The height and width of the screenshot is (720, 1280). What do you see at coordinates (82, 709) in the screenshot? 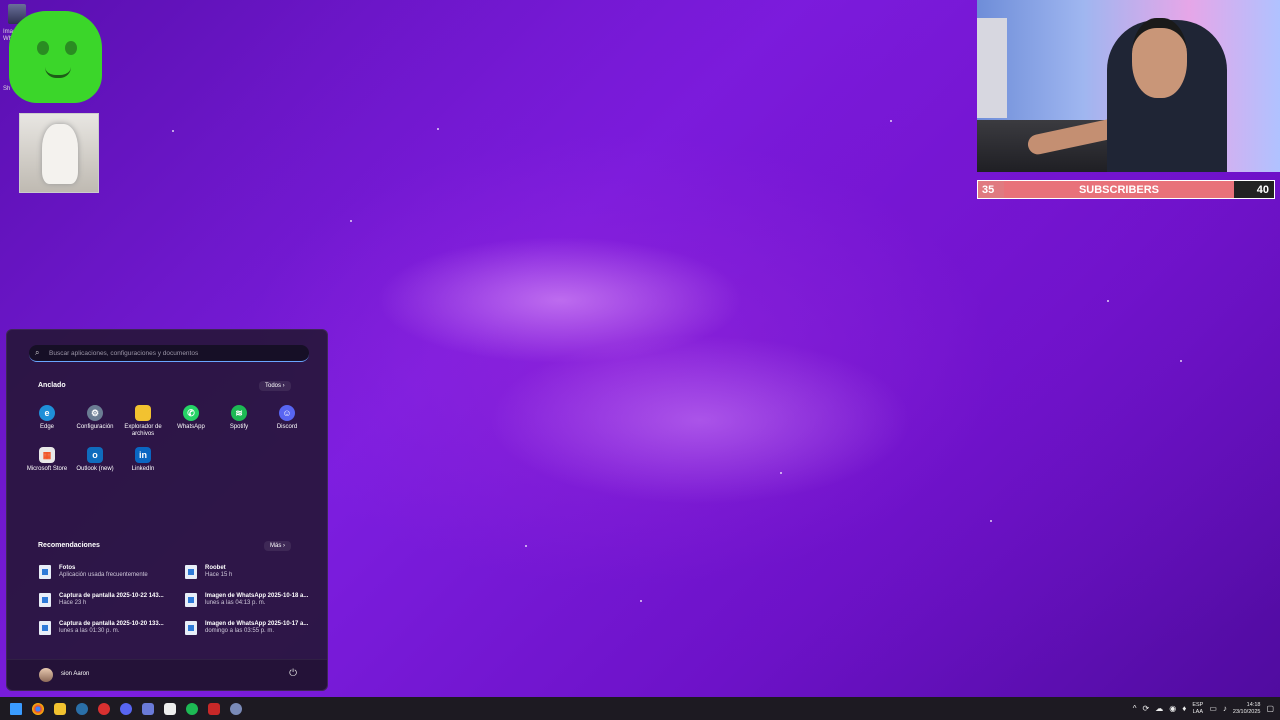
I see `taskbar-steam` at bounding box center [82, 709].